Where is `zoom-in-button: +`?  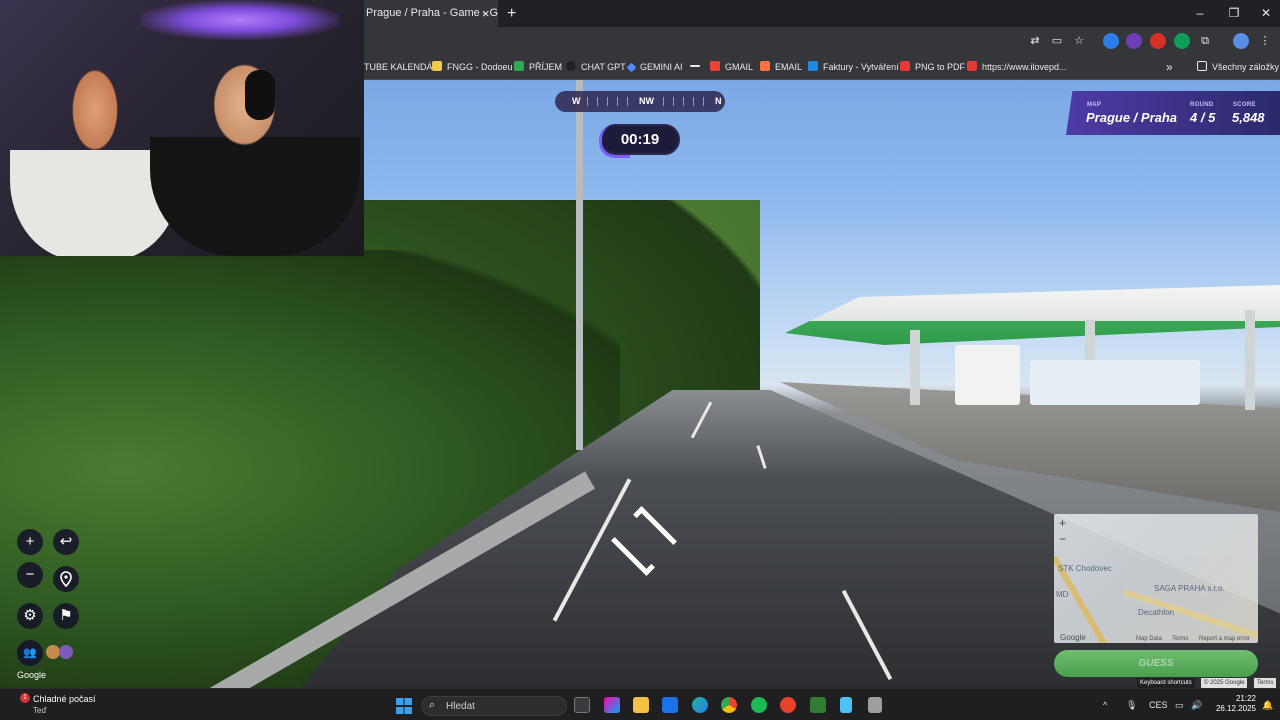
zoom-in-button: + is located at coordinates (30, 542).